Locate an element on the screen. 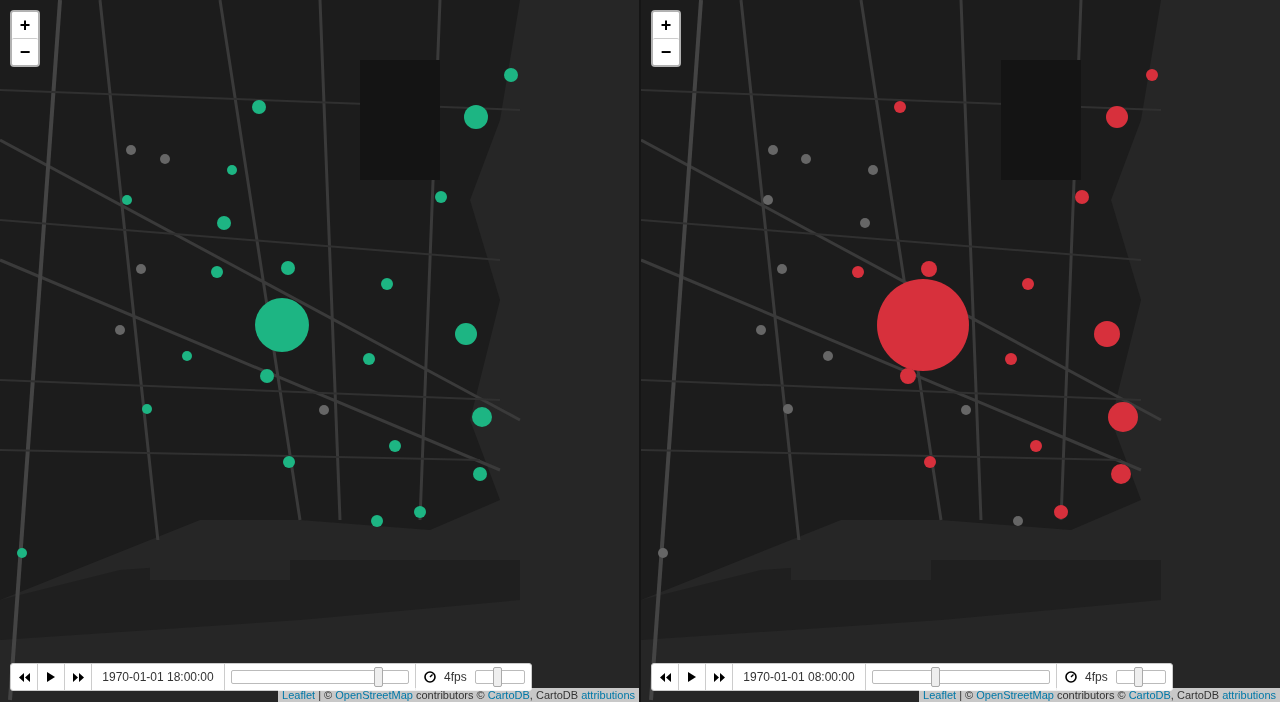  time-display: 1970-01-01 08:00:00 is located at coordinates (799, 677).